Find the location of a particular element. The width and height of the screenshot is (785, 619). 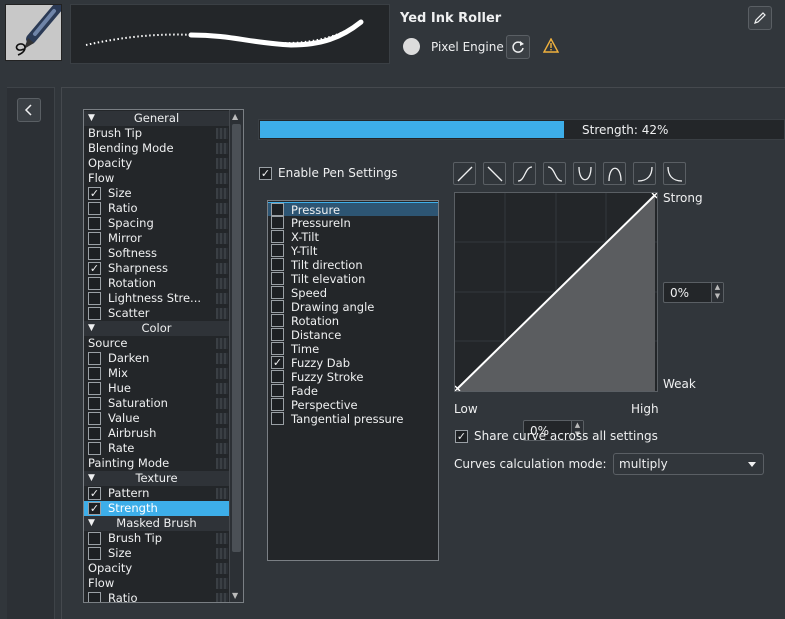

strength-slider: Strength: 42% is located at coordinates (521, 129).